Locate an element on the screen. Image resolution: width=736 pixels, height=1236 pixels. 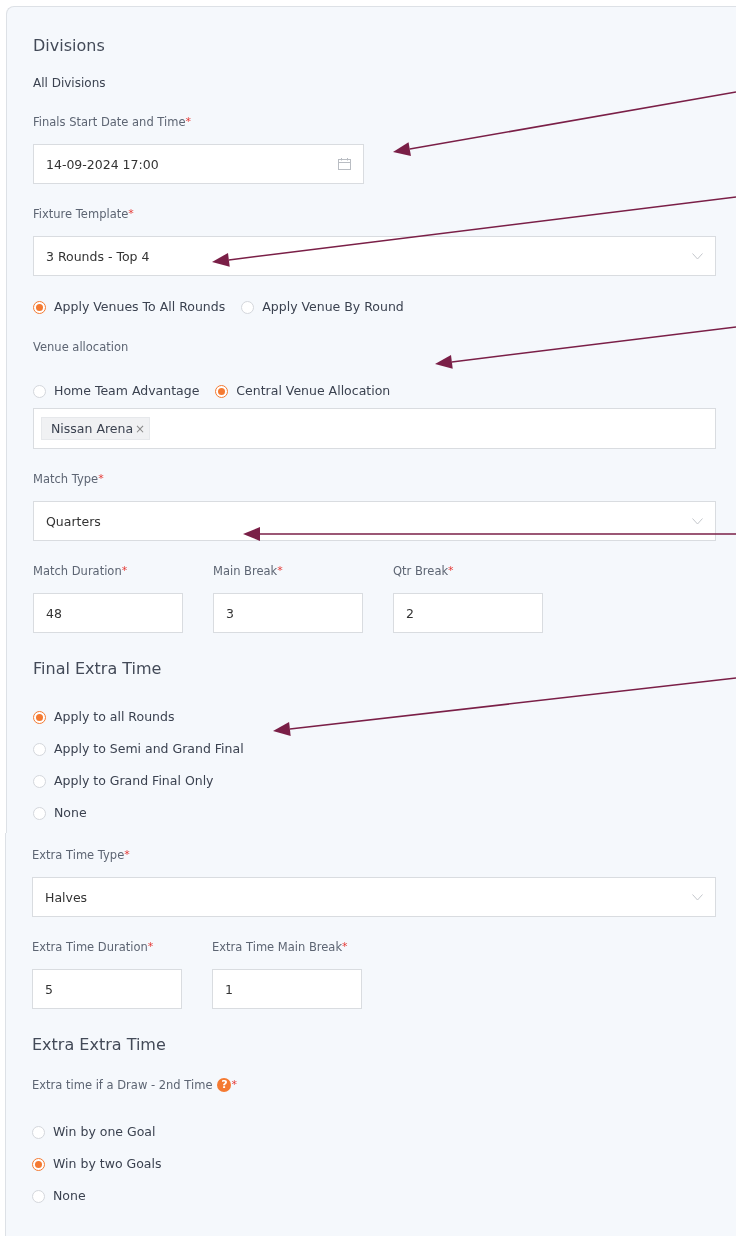
radio-label: Apply Venues To All Rounds is located at coordinates (140, 307).